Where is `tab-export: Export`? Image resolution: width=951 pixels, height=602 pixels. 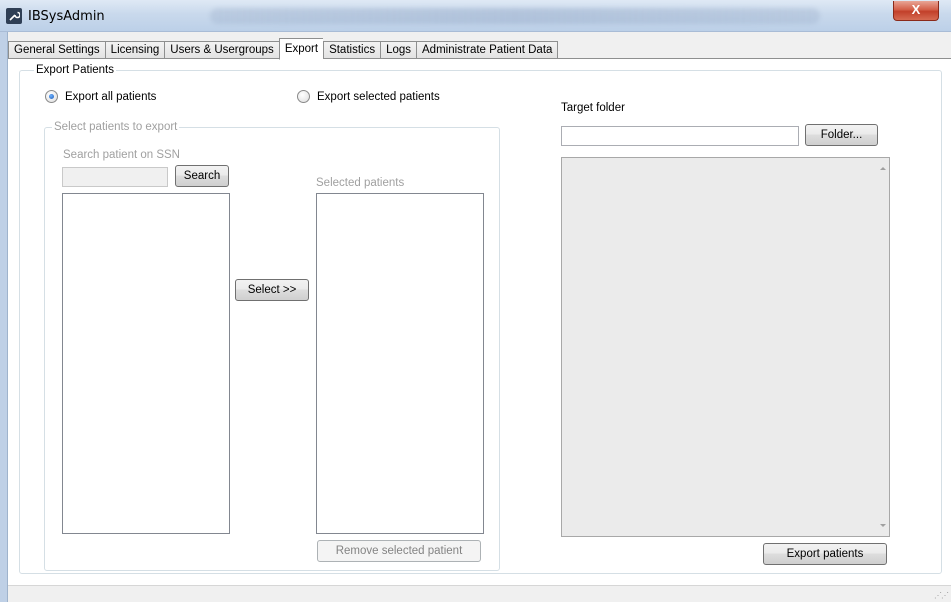
tab-export: Export is located at coordinates (301, 49).